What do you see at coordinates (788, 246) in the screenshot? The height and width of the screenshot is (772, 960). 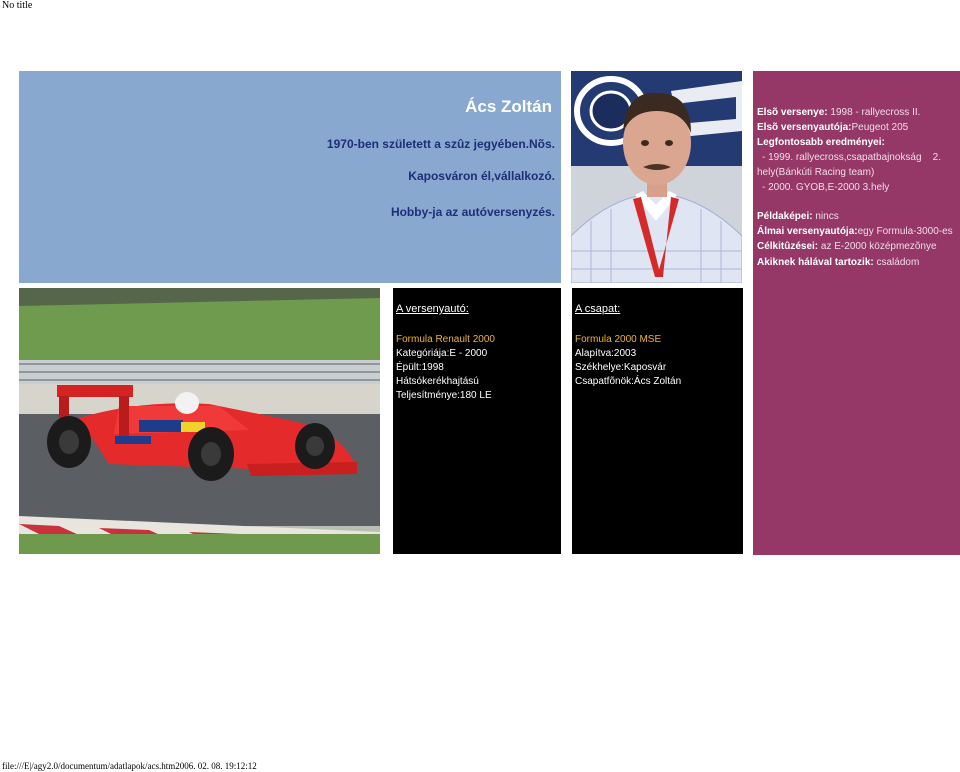 I see `goals-label: Célkitûzései:` at bounding box center [788, 246].